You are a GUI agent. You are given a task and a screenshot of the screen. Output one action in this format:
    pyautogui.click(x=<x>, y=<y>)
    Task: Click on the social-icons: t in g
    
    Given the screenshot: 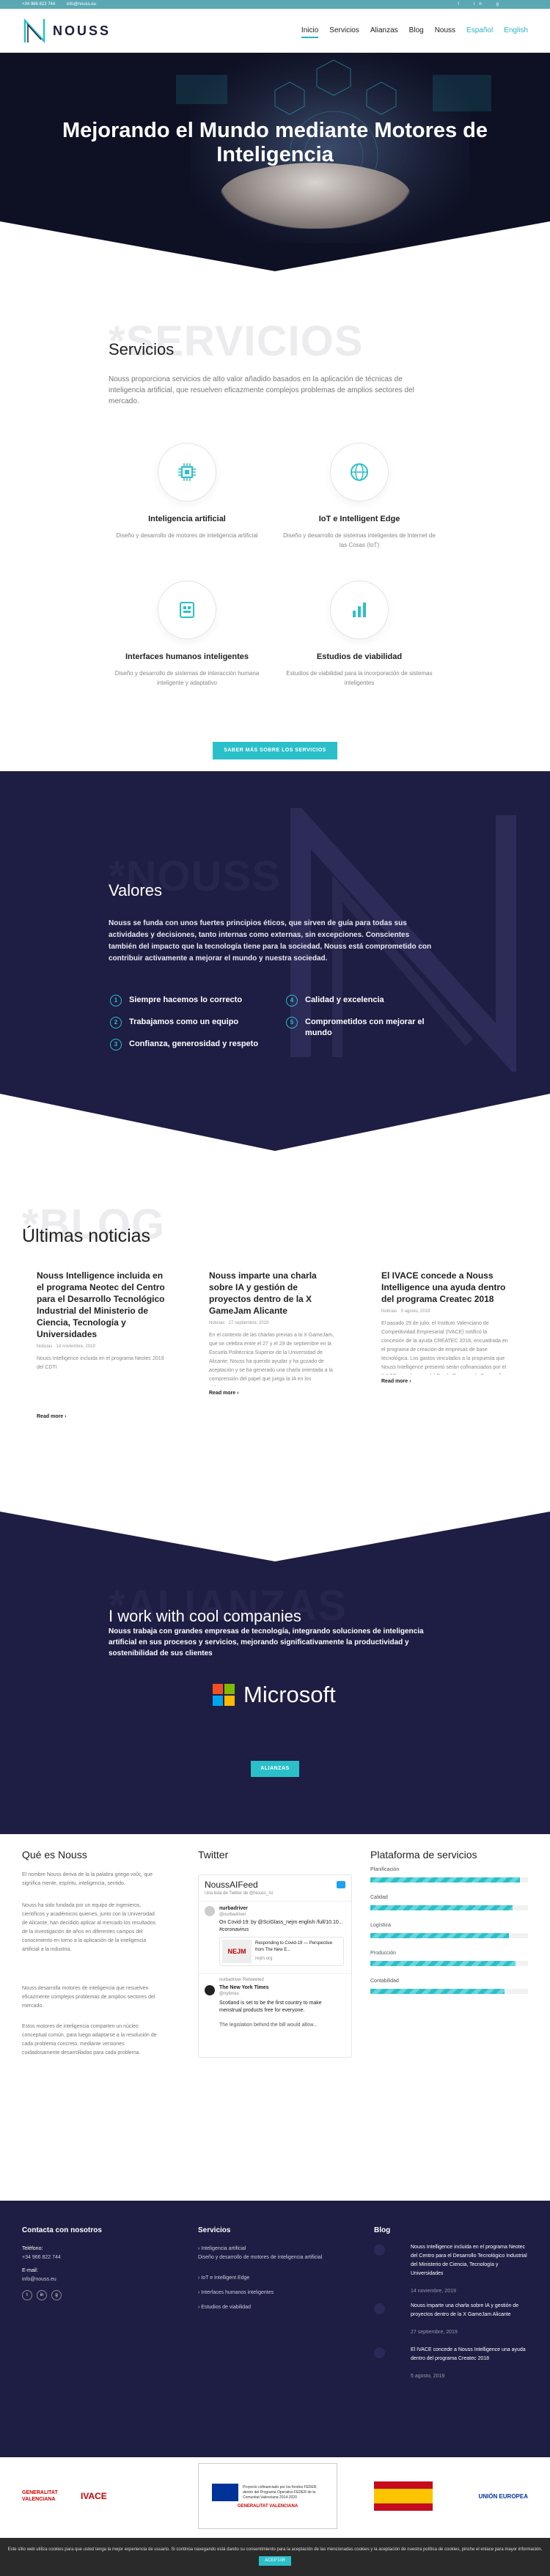 What is the action you would take?
    pyautogui.click(x=485, y=4)
    